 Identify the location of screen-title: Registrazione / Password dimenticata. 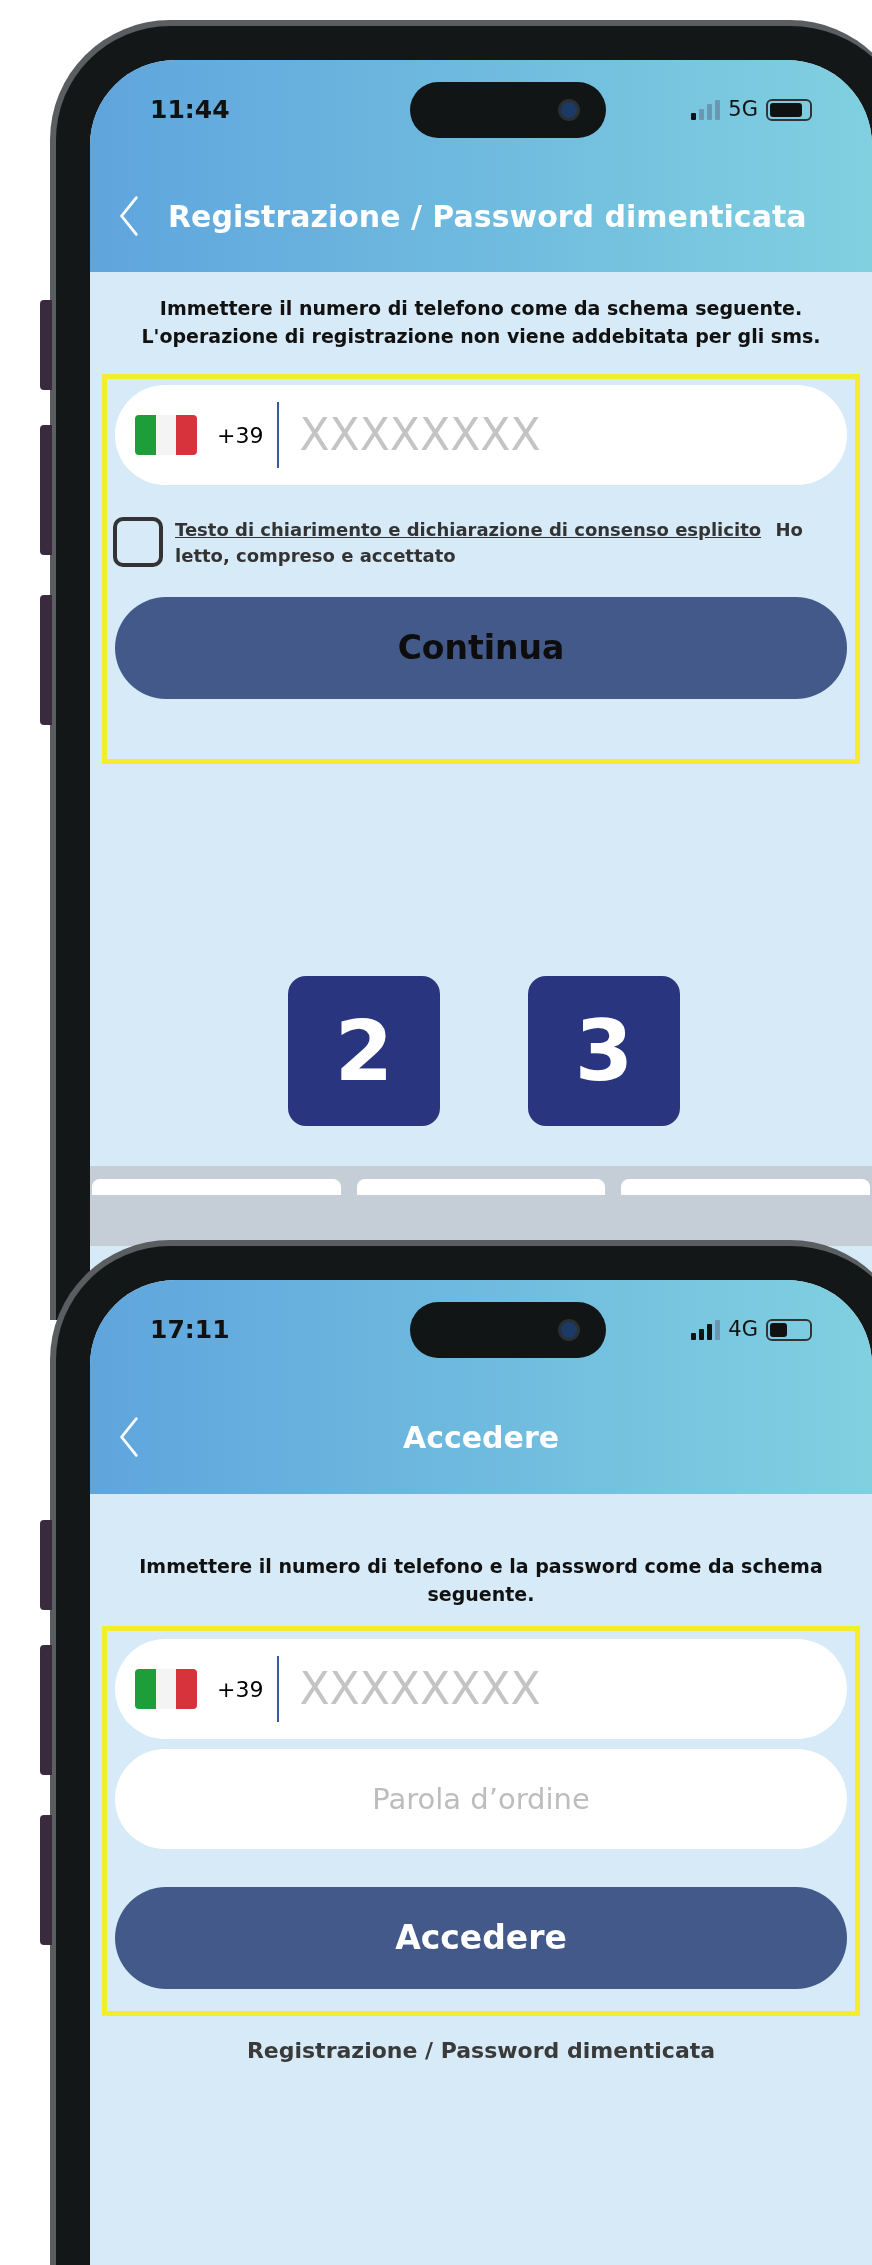
(487, 216).